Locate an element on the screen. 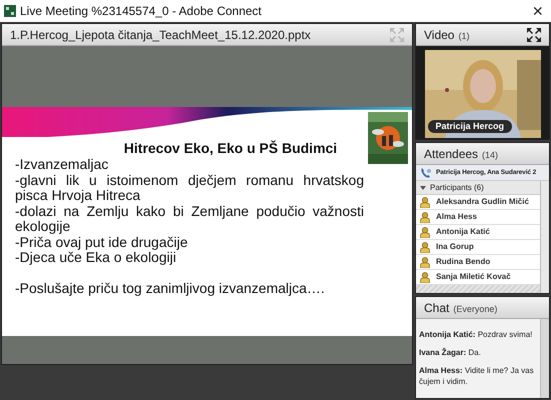 Image resolution: width=551 pixels, height=400 pixels. app-icon is located at coordinates (10, 11).